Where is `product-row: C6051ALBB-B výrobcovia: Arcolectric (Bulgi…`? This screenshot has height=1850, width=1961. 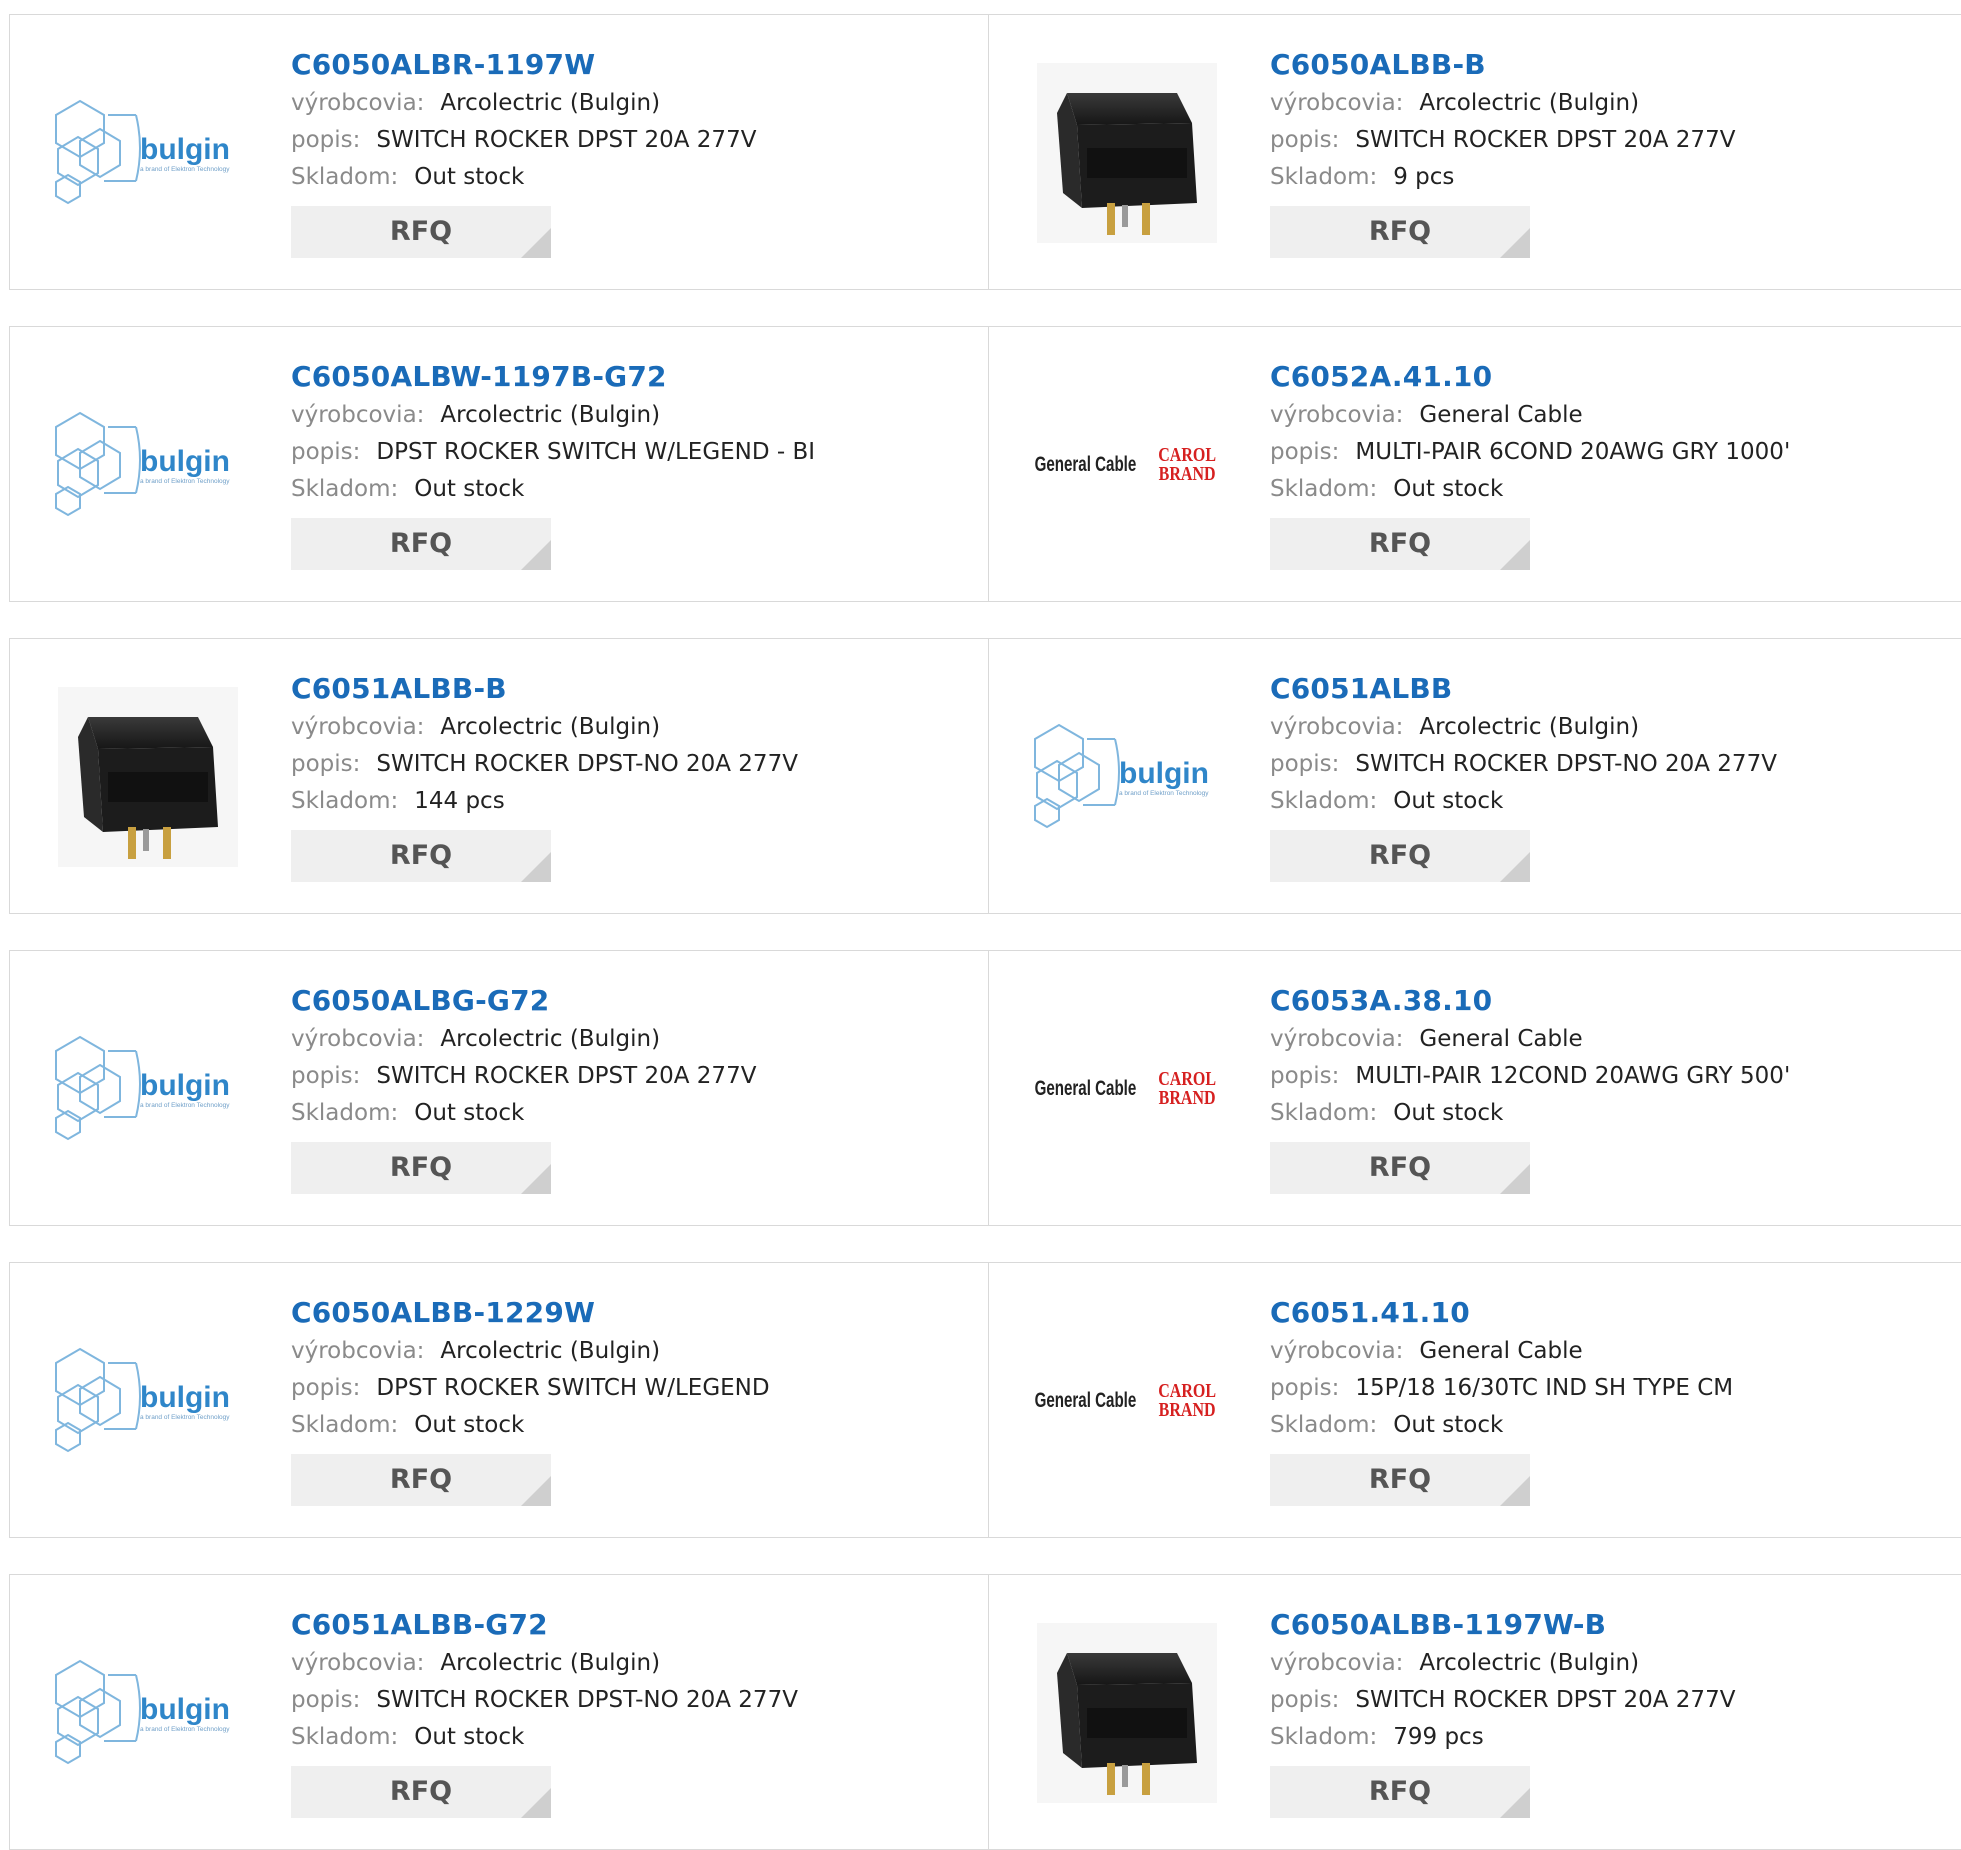
product-row: C6051ALBB-B výrobcovia: Arcolectric (Bulgi… is located at coordinates (985, 776).